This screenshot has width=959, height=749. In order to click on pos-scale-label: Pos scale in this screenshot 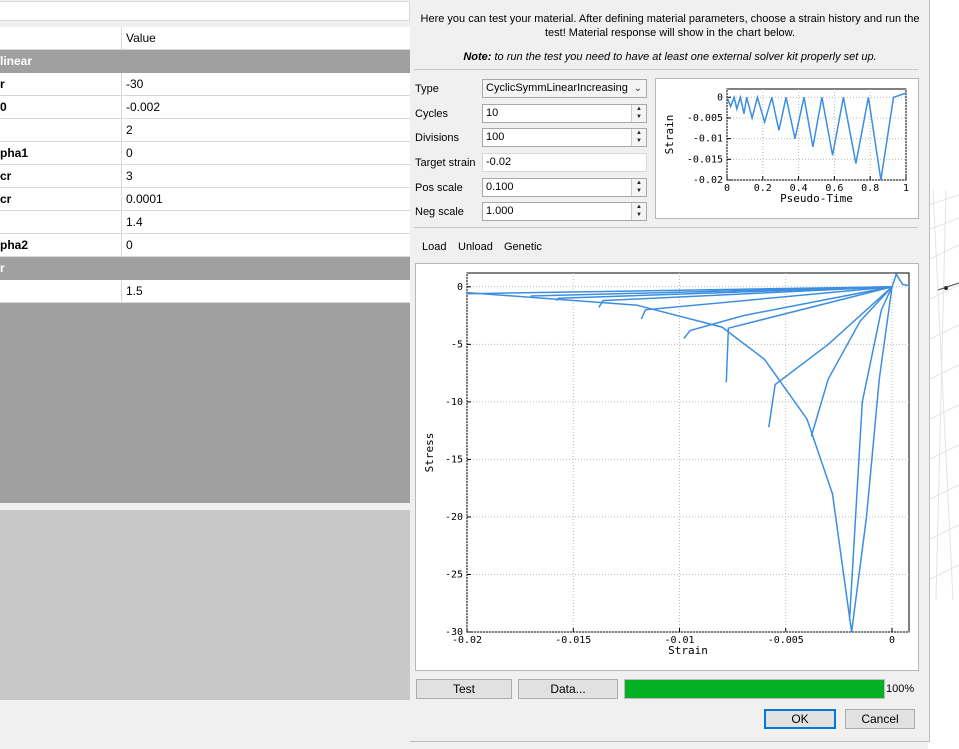, I will do `click(439, 188)`.